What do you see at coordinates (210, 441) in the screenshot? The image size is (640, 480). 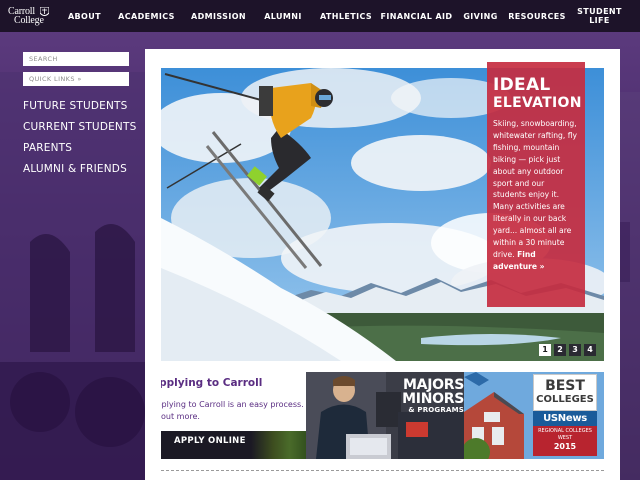 I see `apply-online-label: APPLY ONLINE` at bounding box center [210, 441].